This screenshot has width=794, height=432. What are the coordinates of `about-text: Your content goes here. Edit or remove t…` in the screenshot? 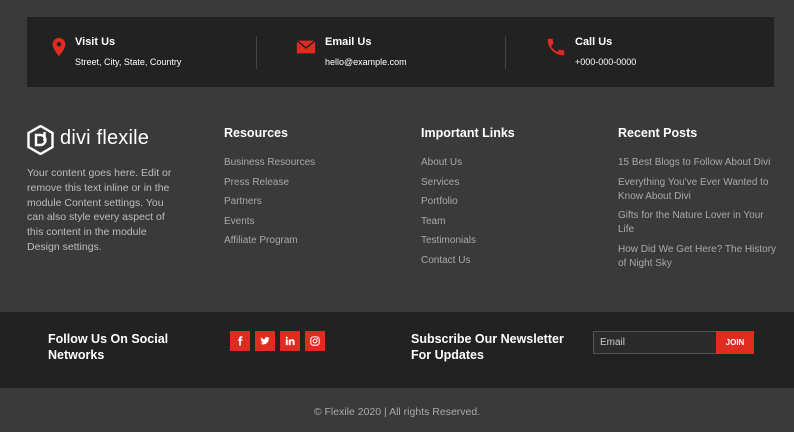 It's located at (99, 210).